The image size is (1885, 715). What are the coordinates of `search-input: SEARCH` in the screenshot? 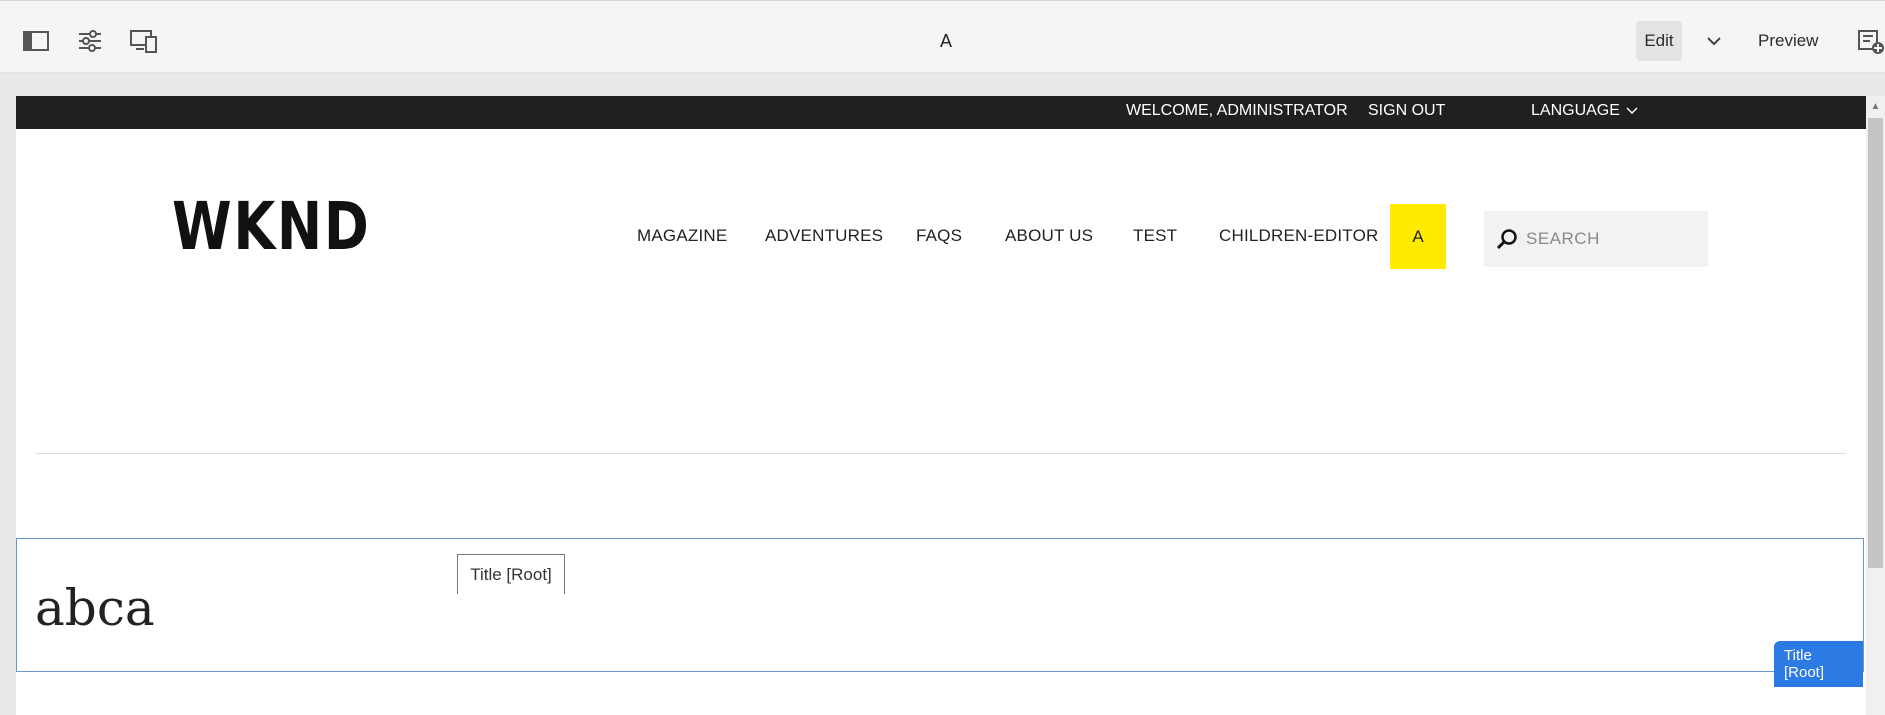 It's located at (1596, 239).